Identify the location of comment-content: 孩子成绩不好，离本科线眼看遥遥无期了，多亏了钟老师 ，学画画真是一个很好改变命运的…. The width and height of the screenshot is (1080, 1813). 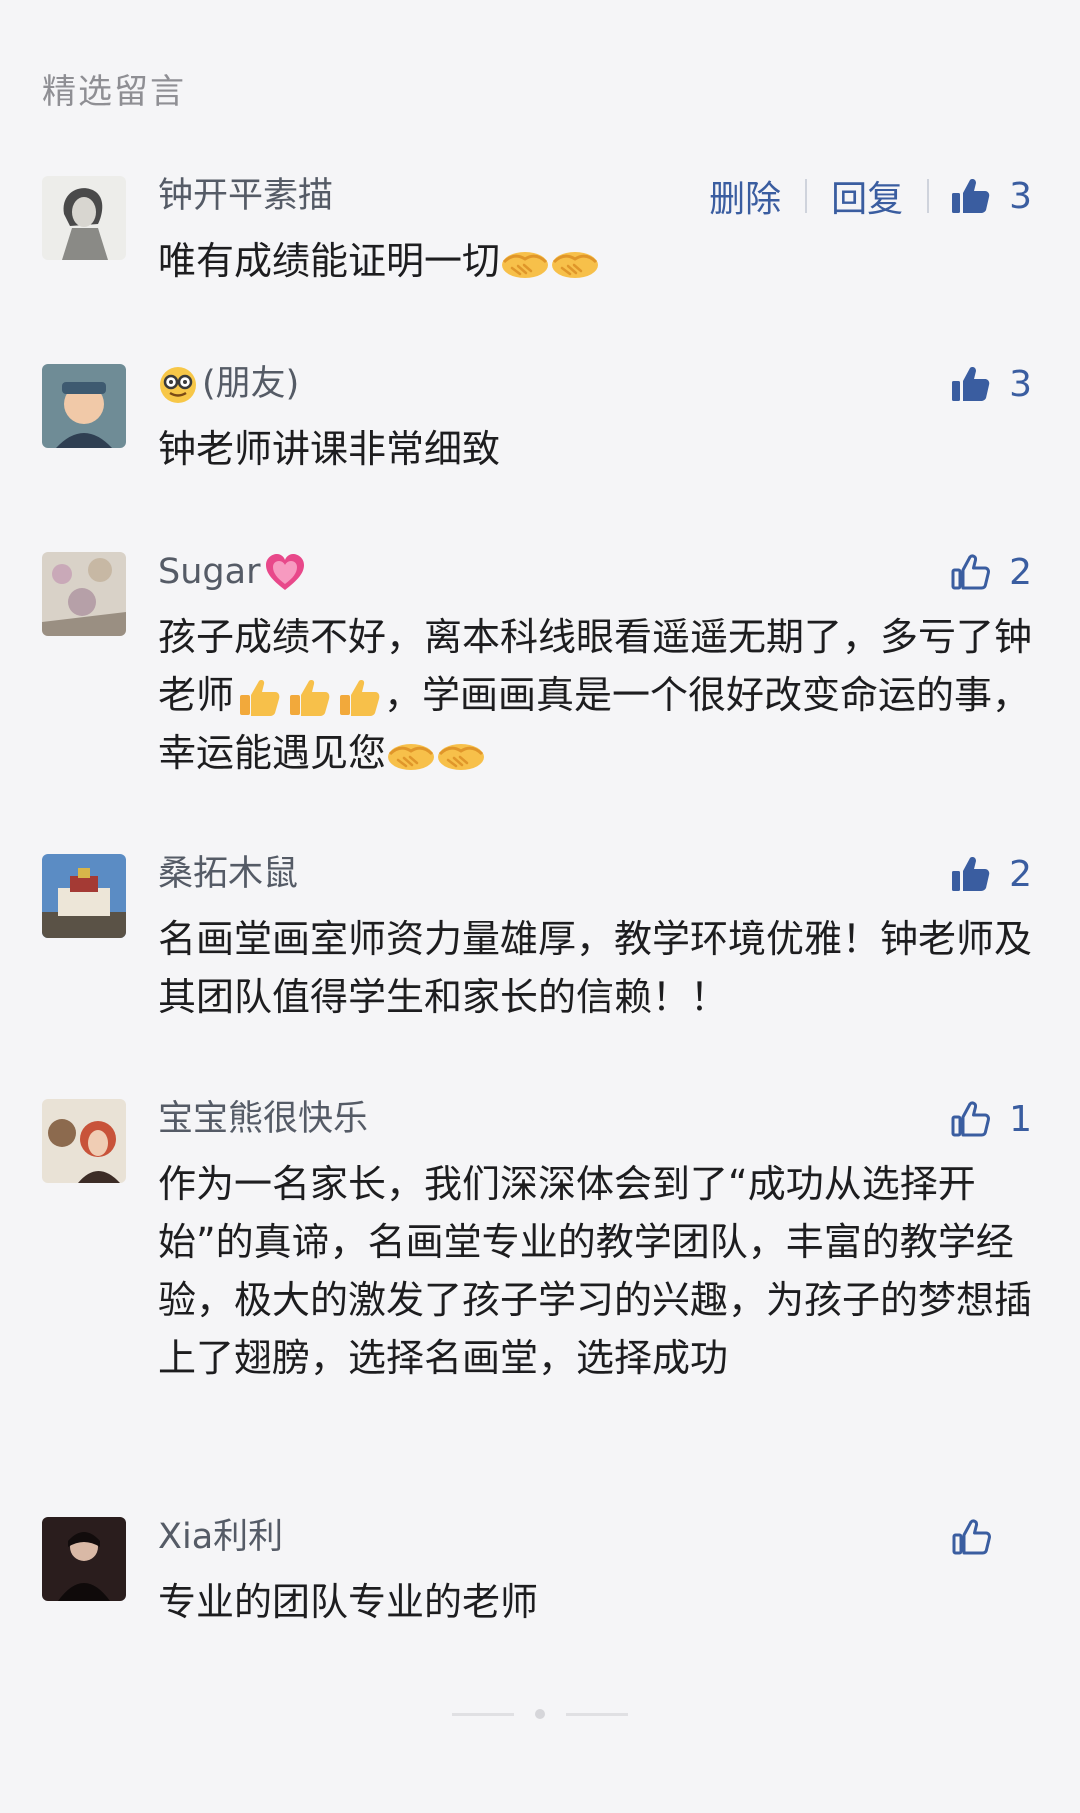
(598, 695).